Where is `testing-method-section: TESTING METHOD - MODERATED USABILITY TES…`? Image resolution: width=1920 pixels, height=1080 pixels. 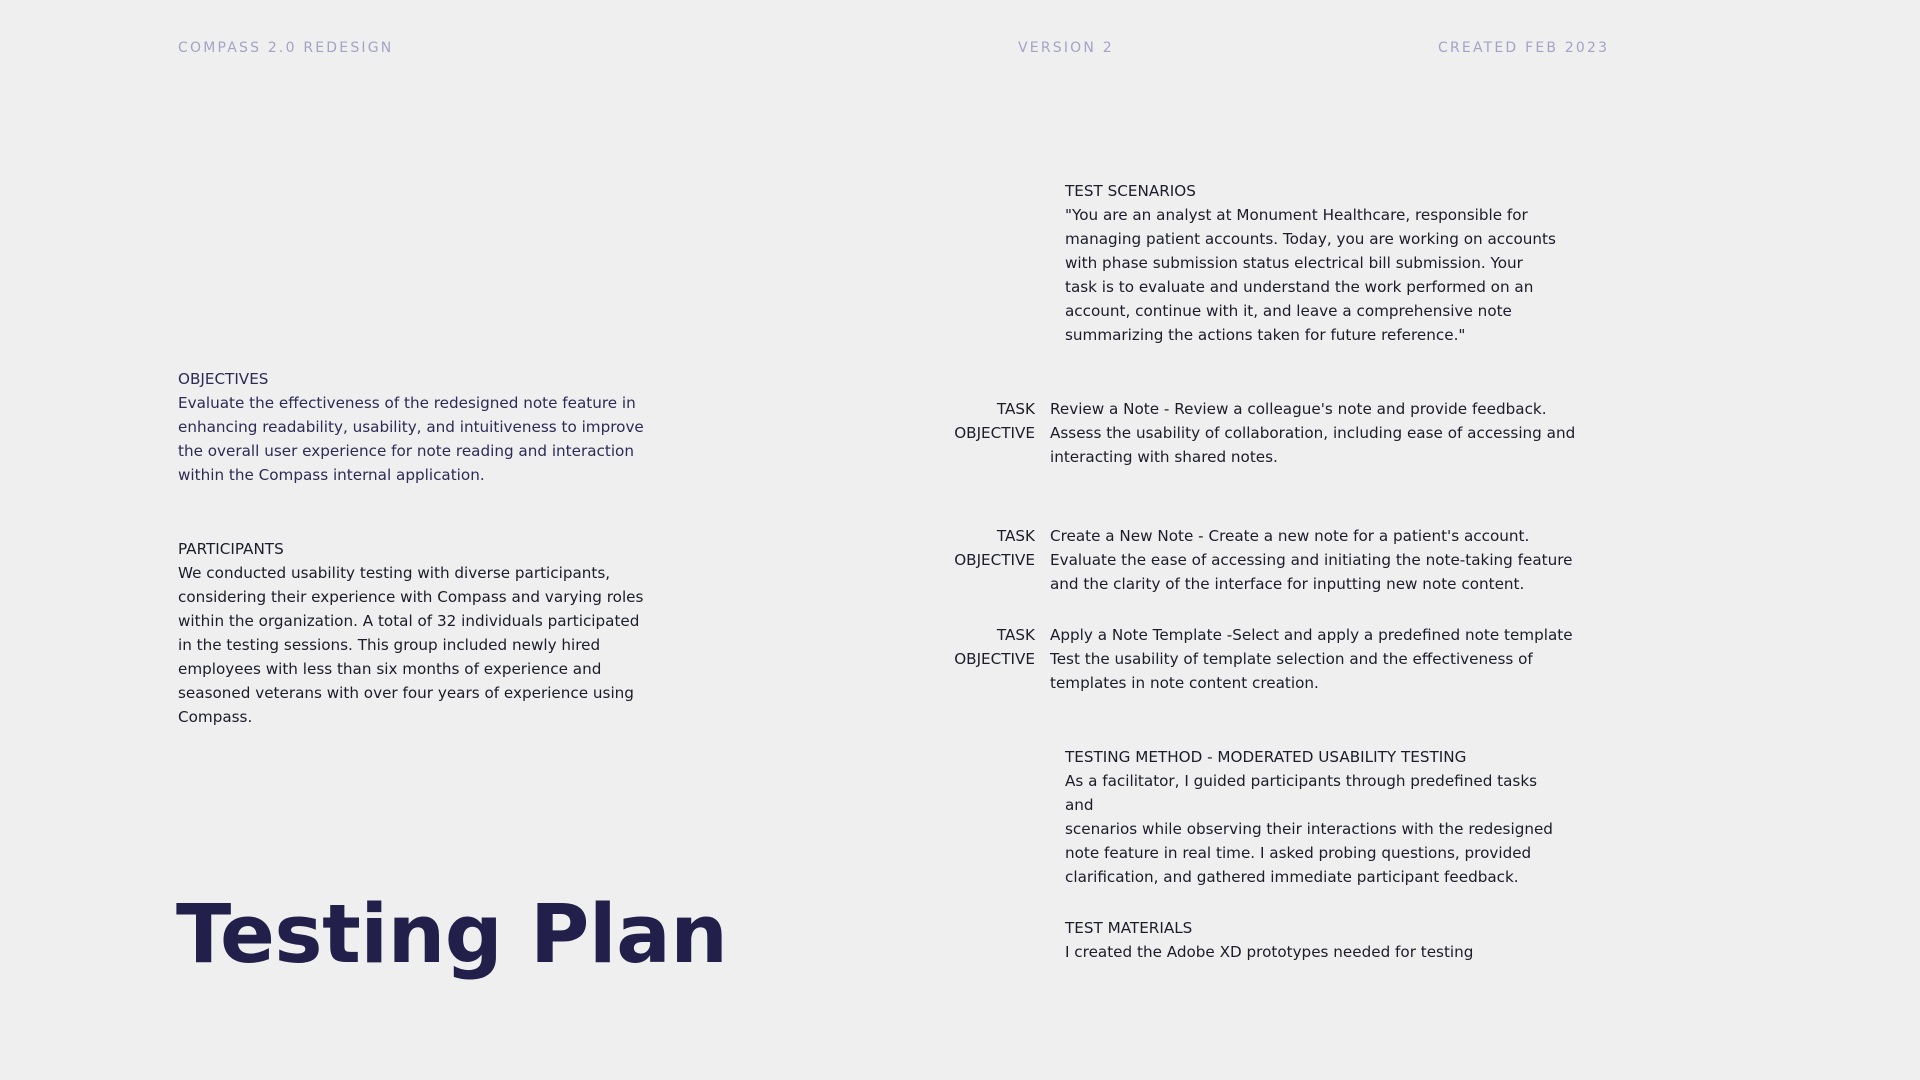 testing-method-section: TESTING METHOD - MODERATED USABILITY TES… is located at coordinates (1315, 817).